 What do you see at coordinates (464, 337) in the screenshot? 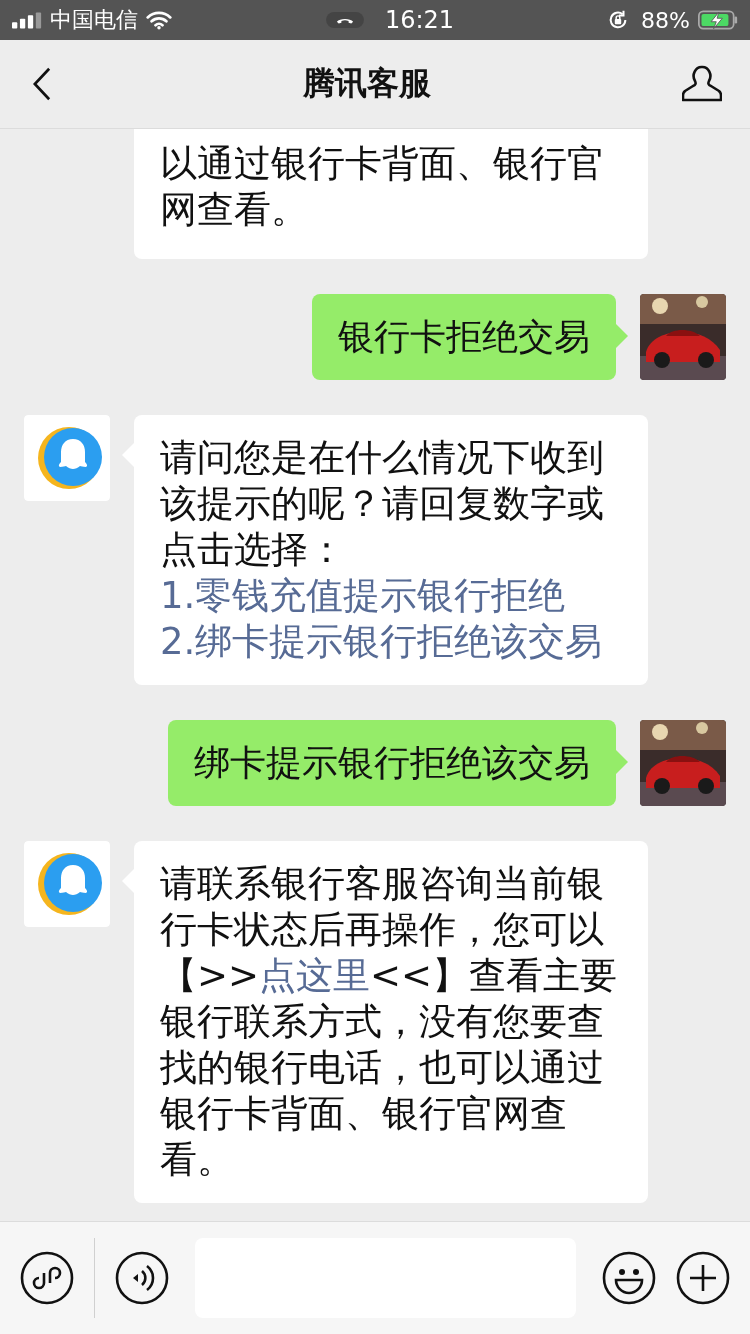
I see `message-text: 银行卡拒绝交易` at bounding box center [464, 337].